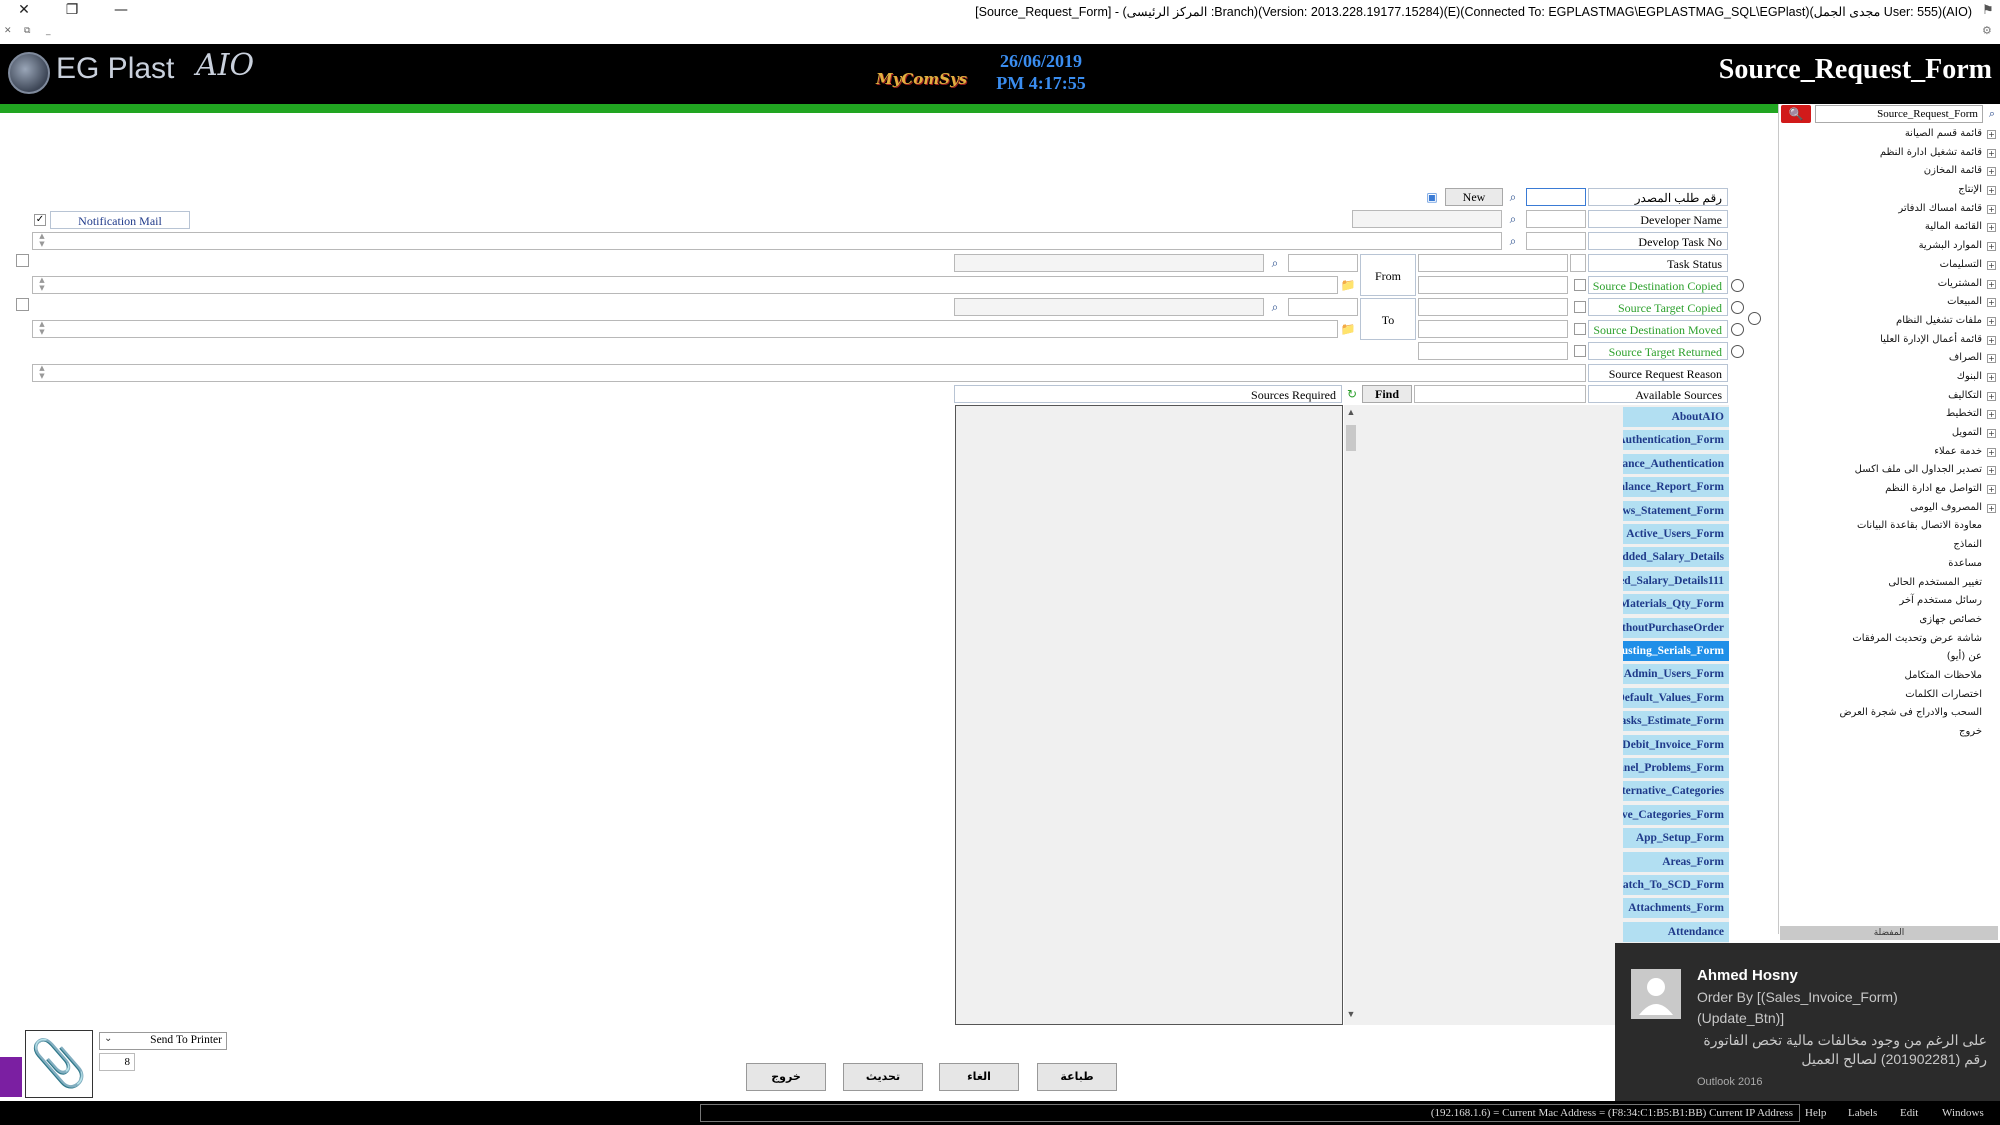  Describe the element at coordinates (1862, 1113) in the screenshot. I see `menu-labels: Labels` at that location.